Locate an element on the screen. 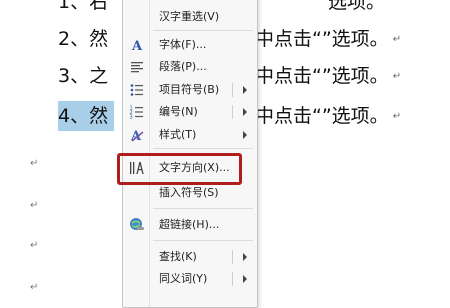  doc-line-2-head: 2、然 is located at coordinates (83, 39).